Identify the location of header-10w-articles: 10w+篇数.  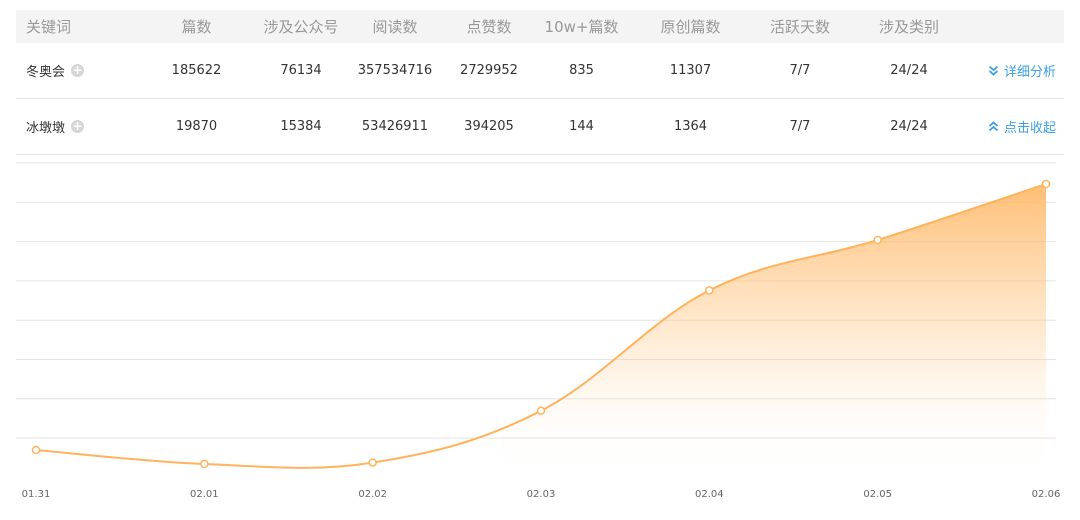
(581, 27).